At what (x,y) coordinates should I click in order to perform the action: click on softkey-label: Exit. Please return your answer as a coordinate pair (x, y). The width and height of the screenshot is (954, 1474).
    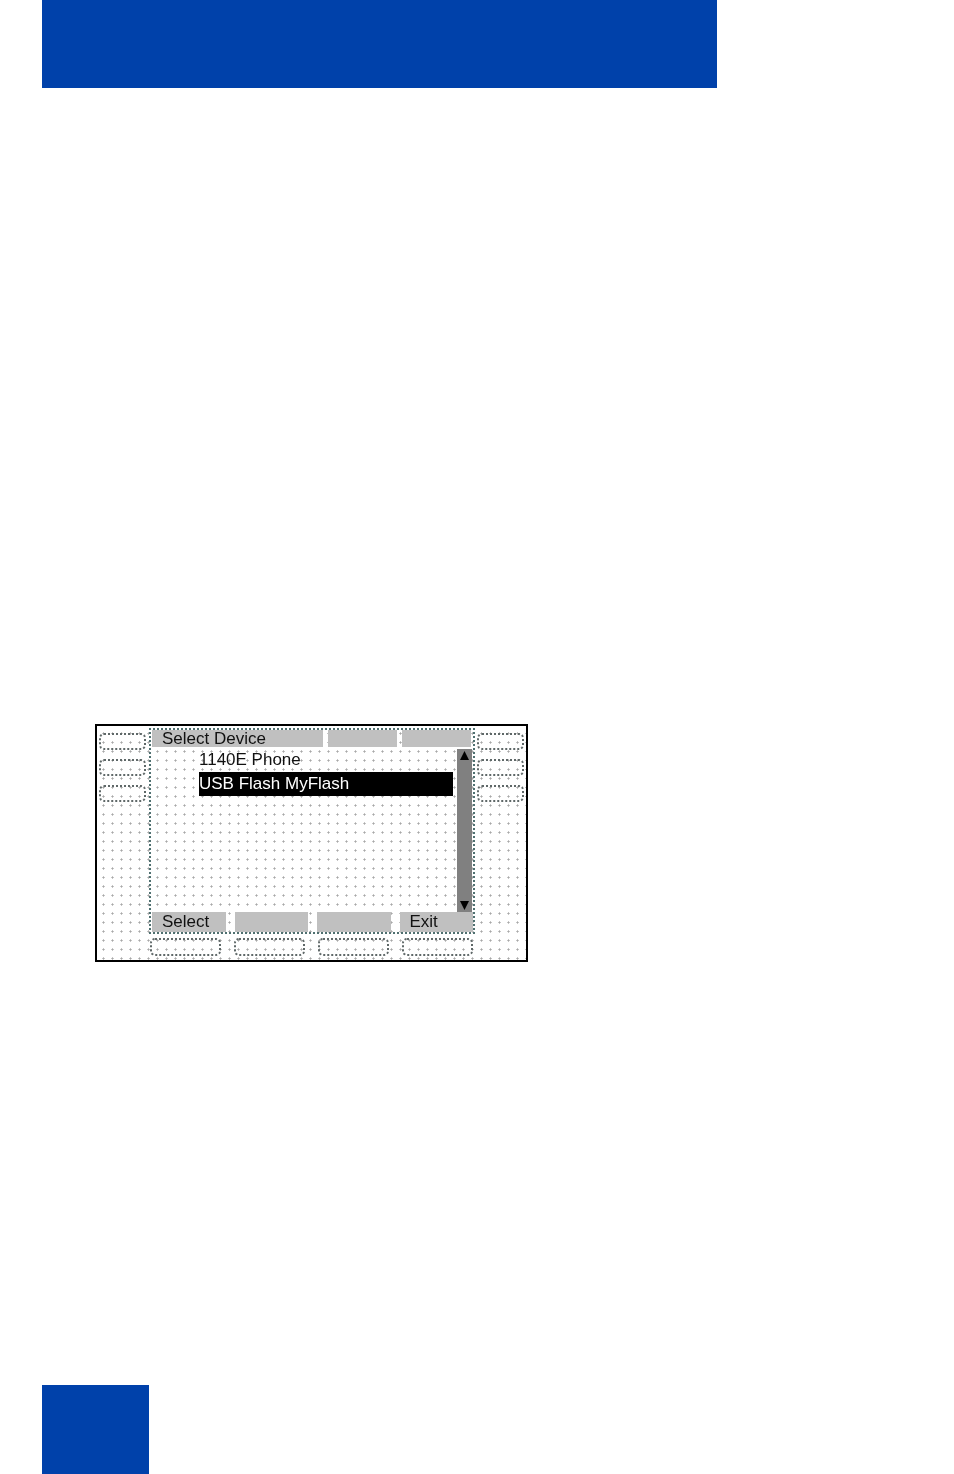
    Looking at the image, I should click on (436, 922).